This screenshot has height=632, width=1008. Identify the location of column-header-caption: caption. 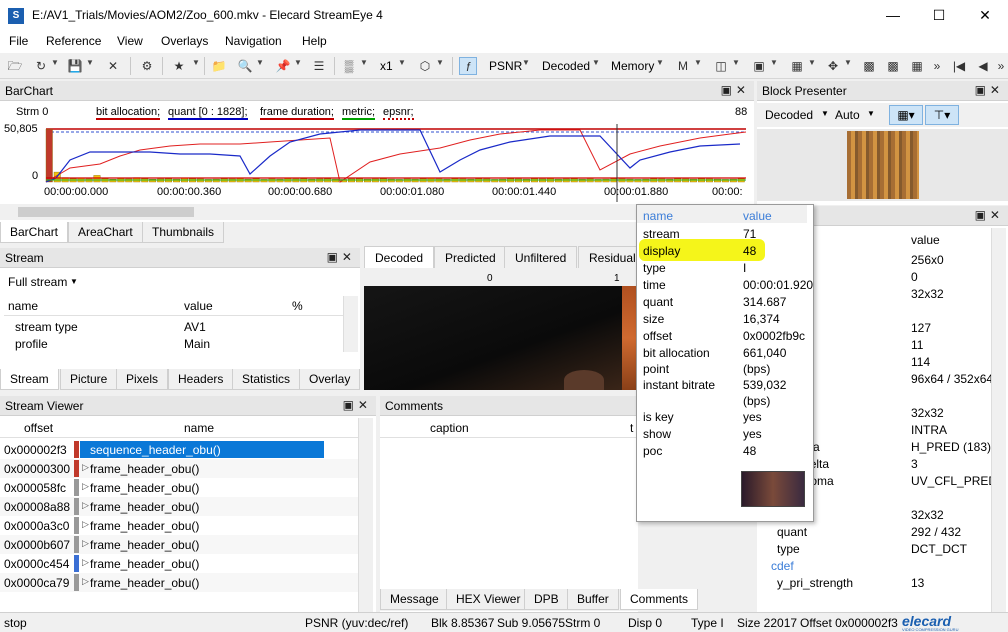
(449, 428).